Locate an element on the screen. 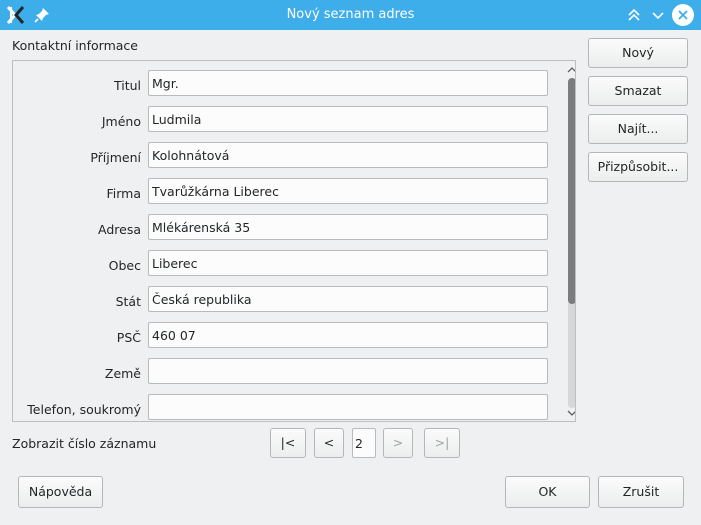 This screenshot has width=701, height=525. field-label: Firma is located at coordinates (123, 193).